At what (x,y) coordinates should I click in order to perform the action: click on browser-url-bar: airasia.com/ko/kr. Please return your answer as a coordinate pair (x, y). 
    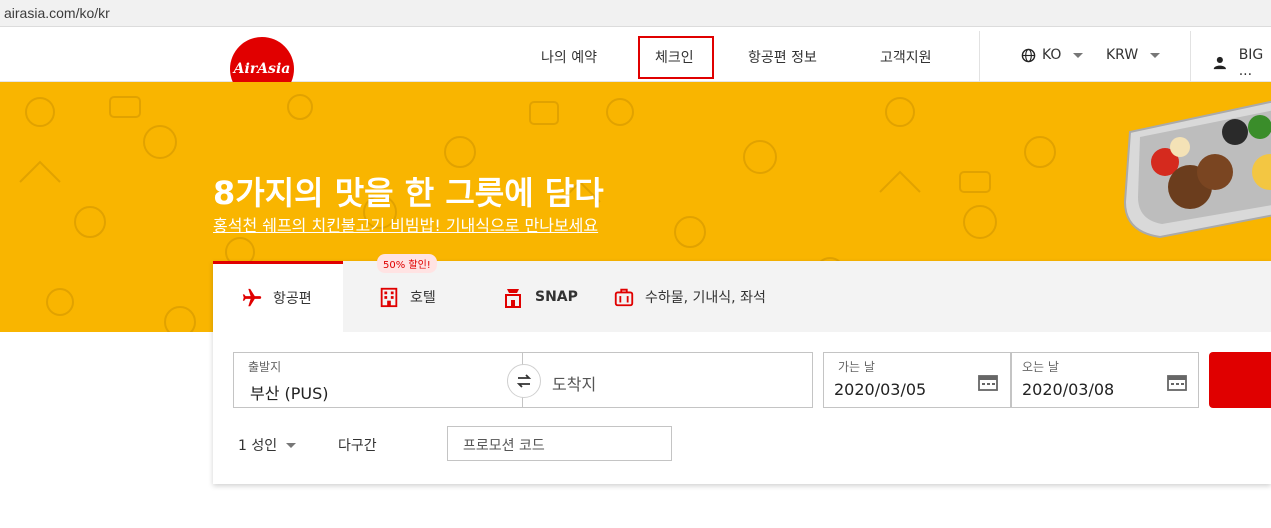
    Looking at the image, I should click on (635, 13).